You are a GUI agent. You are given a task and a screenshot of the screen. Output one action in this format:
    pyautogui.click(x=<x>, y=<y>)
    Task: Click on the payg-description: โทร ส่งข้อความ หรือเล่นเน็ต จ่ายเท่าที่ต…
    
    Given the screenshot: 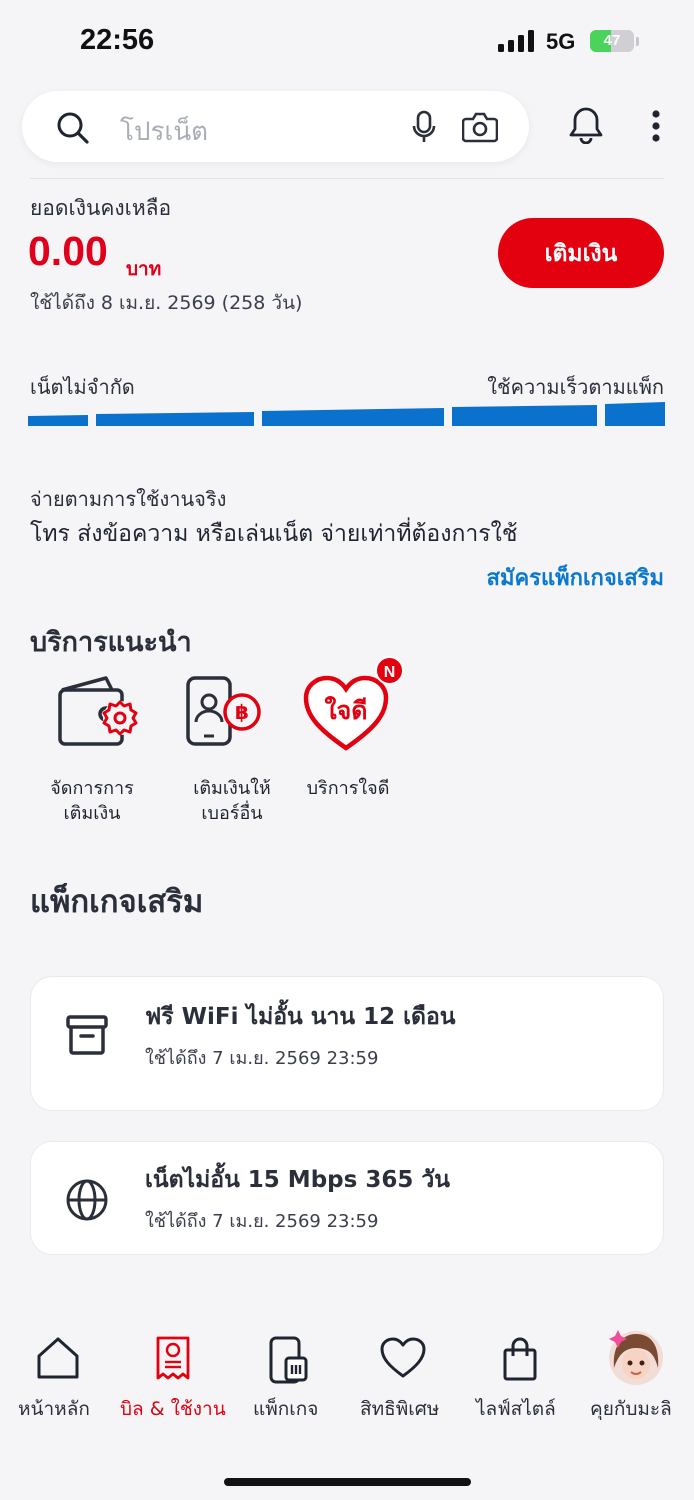 What is the action you would take?
    pyautogui.click(x=274, y=534)
    